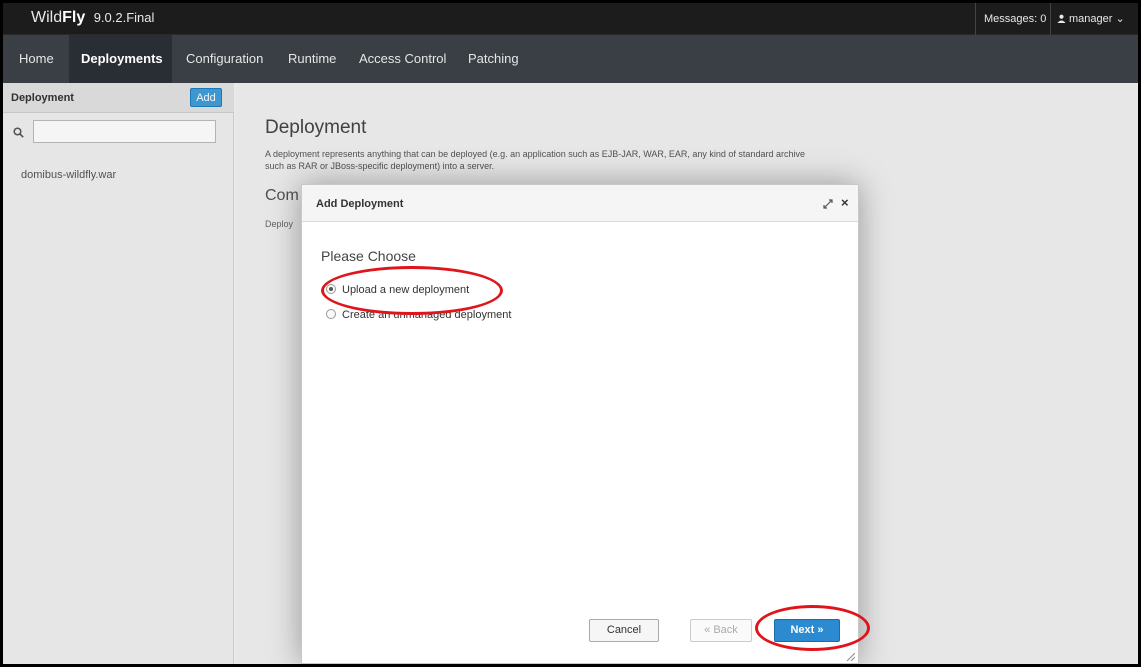 The width and height of the screenshot is (1141, 667). Describe the element at coordinates (92, 18) in the screenshot. I see `brand-logo: WildFly 9.0.2.Final` at that location.